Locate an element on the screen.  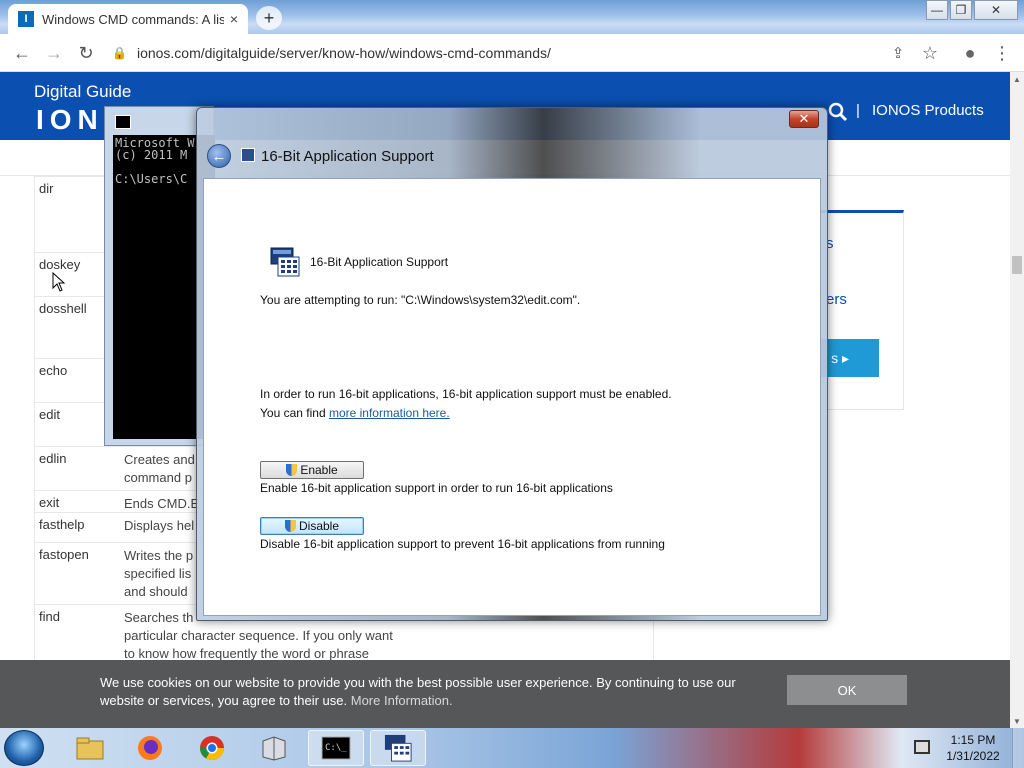
enable-button: Enable is located at coordinates (312, 470).